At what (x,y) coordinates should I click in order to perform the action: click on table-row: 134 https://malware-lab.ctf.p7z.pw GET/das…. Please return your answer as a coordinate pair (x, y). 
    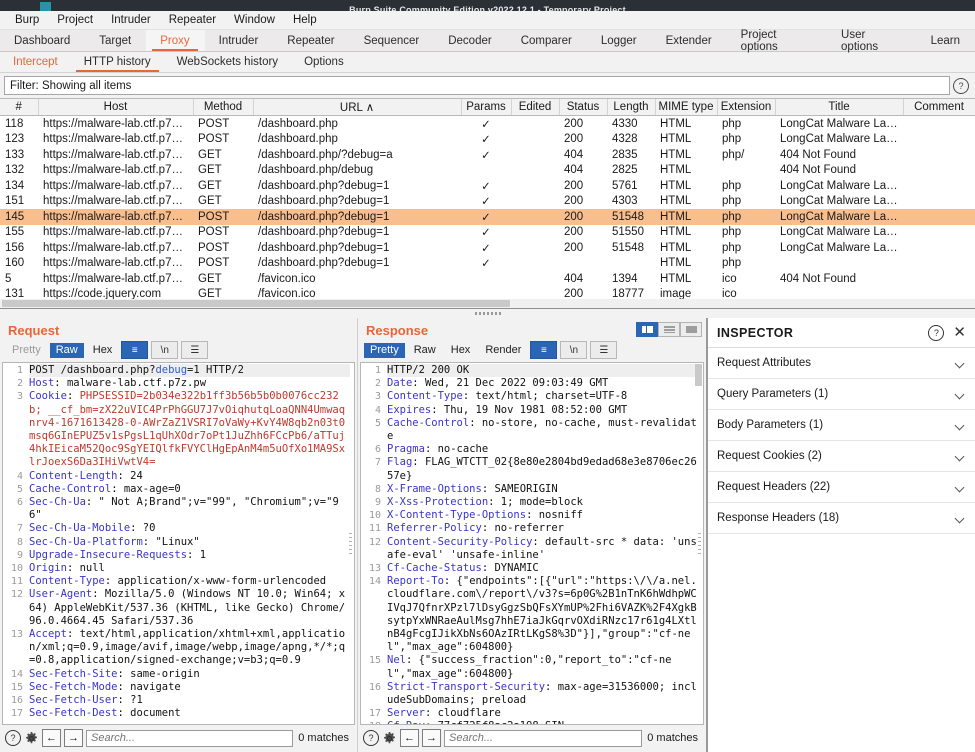
    Looking at the image, I should click on (487, 186).